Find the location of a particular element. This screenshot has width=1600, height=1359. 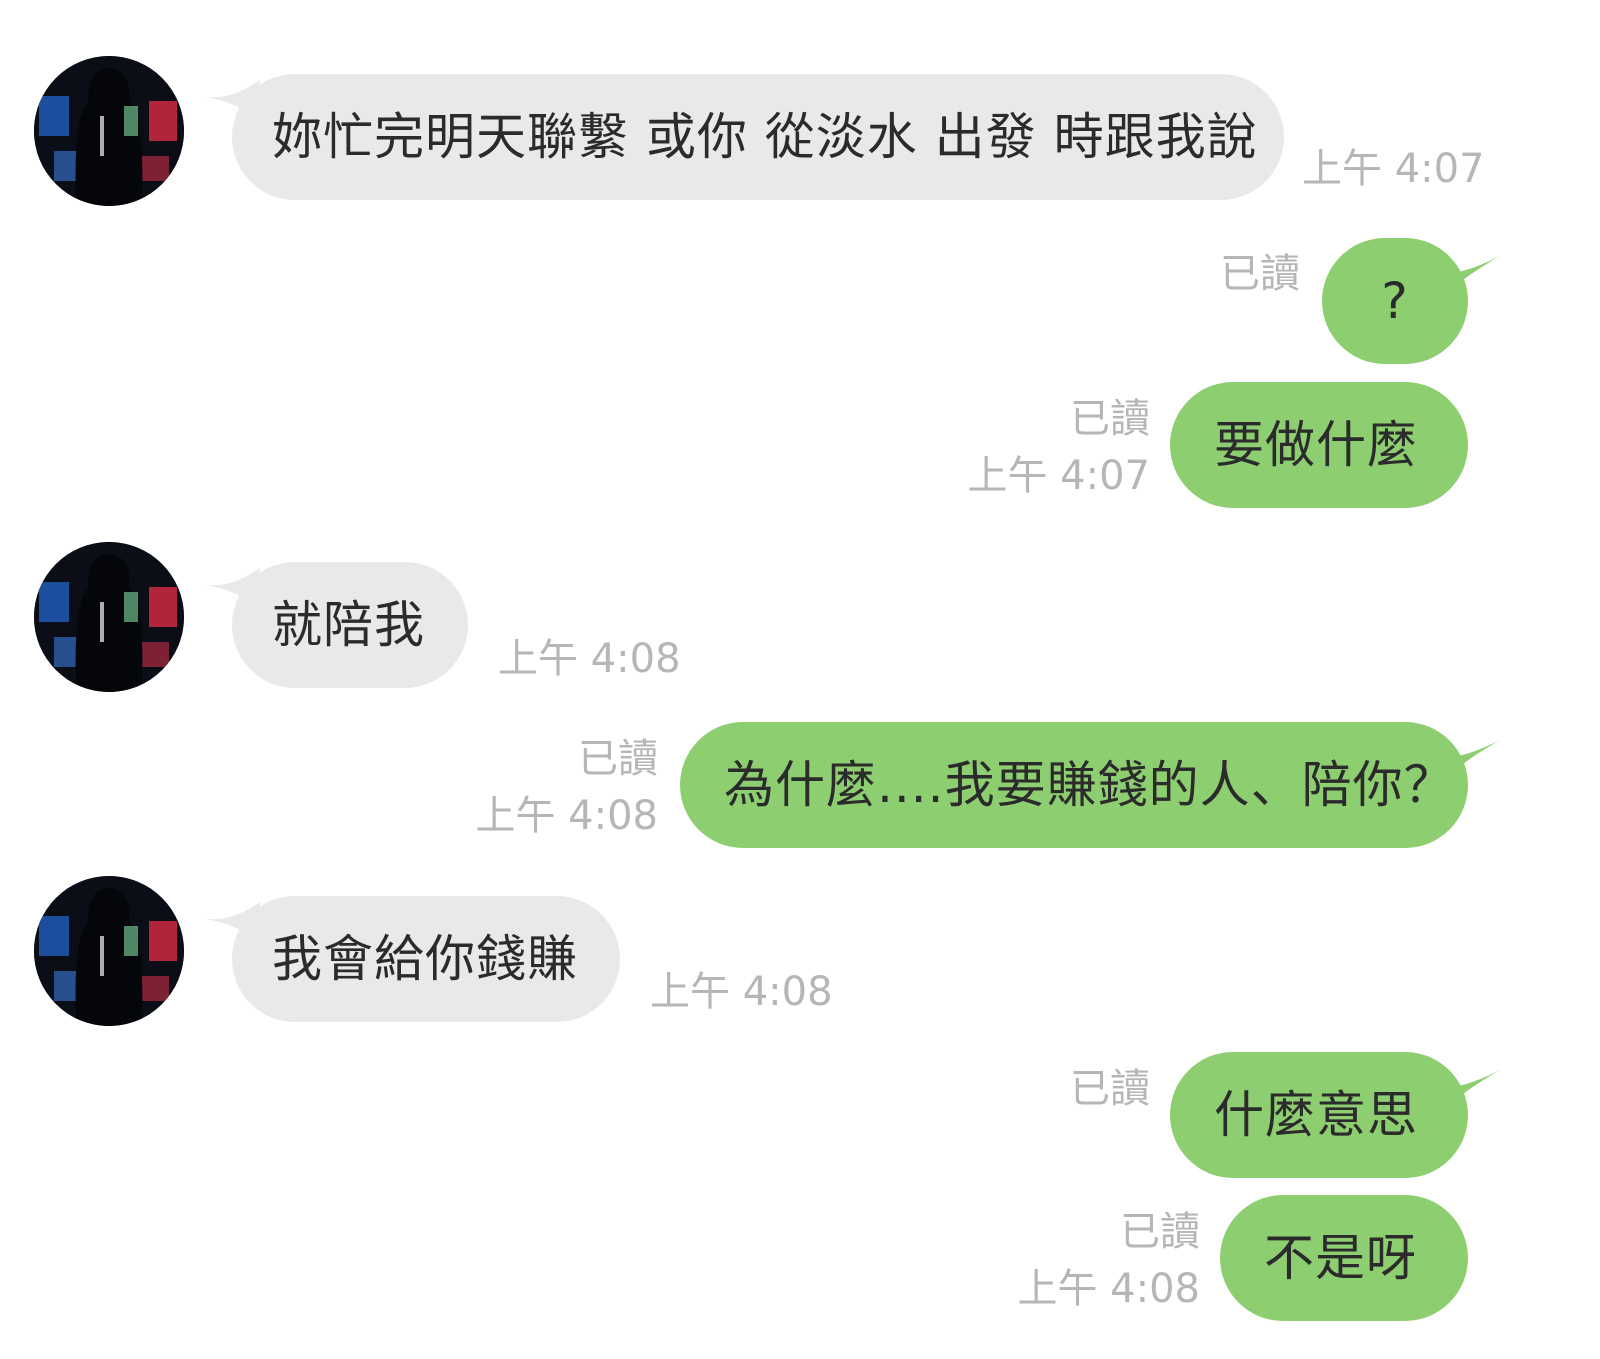

outgoing-message-bubble: 什麼意思 is located at coordinates (1319, 1115).